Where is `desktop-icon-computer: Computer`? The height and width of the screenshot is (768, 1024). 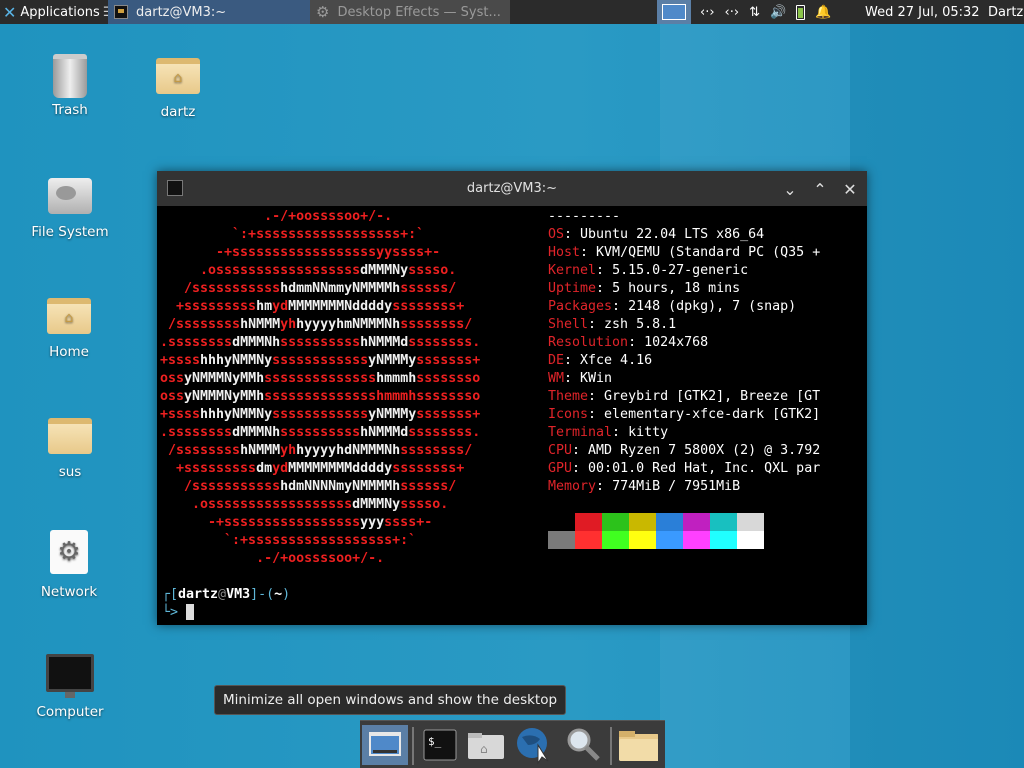
desktop-icon-computer: Computer is located at coordinates (70, 687).